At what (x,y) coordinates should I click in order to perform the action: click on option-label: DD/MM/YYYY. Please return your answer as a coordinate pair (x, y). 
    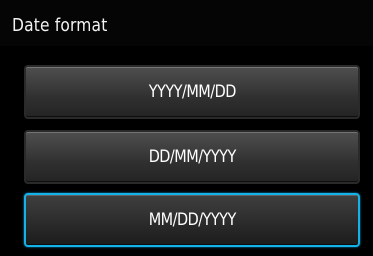
    Looking at the image, I should click on (192, 157).